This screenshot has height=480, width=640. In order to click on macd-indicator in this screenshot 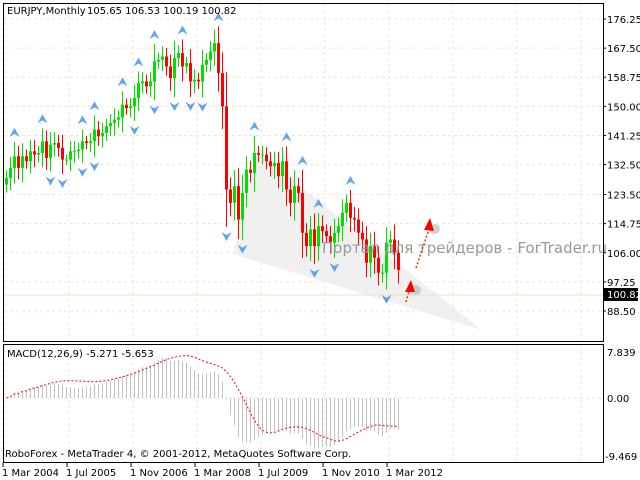, I will do `click(202, 402)`.